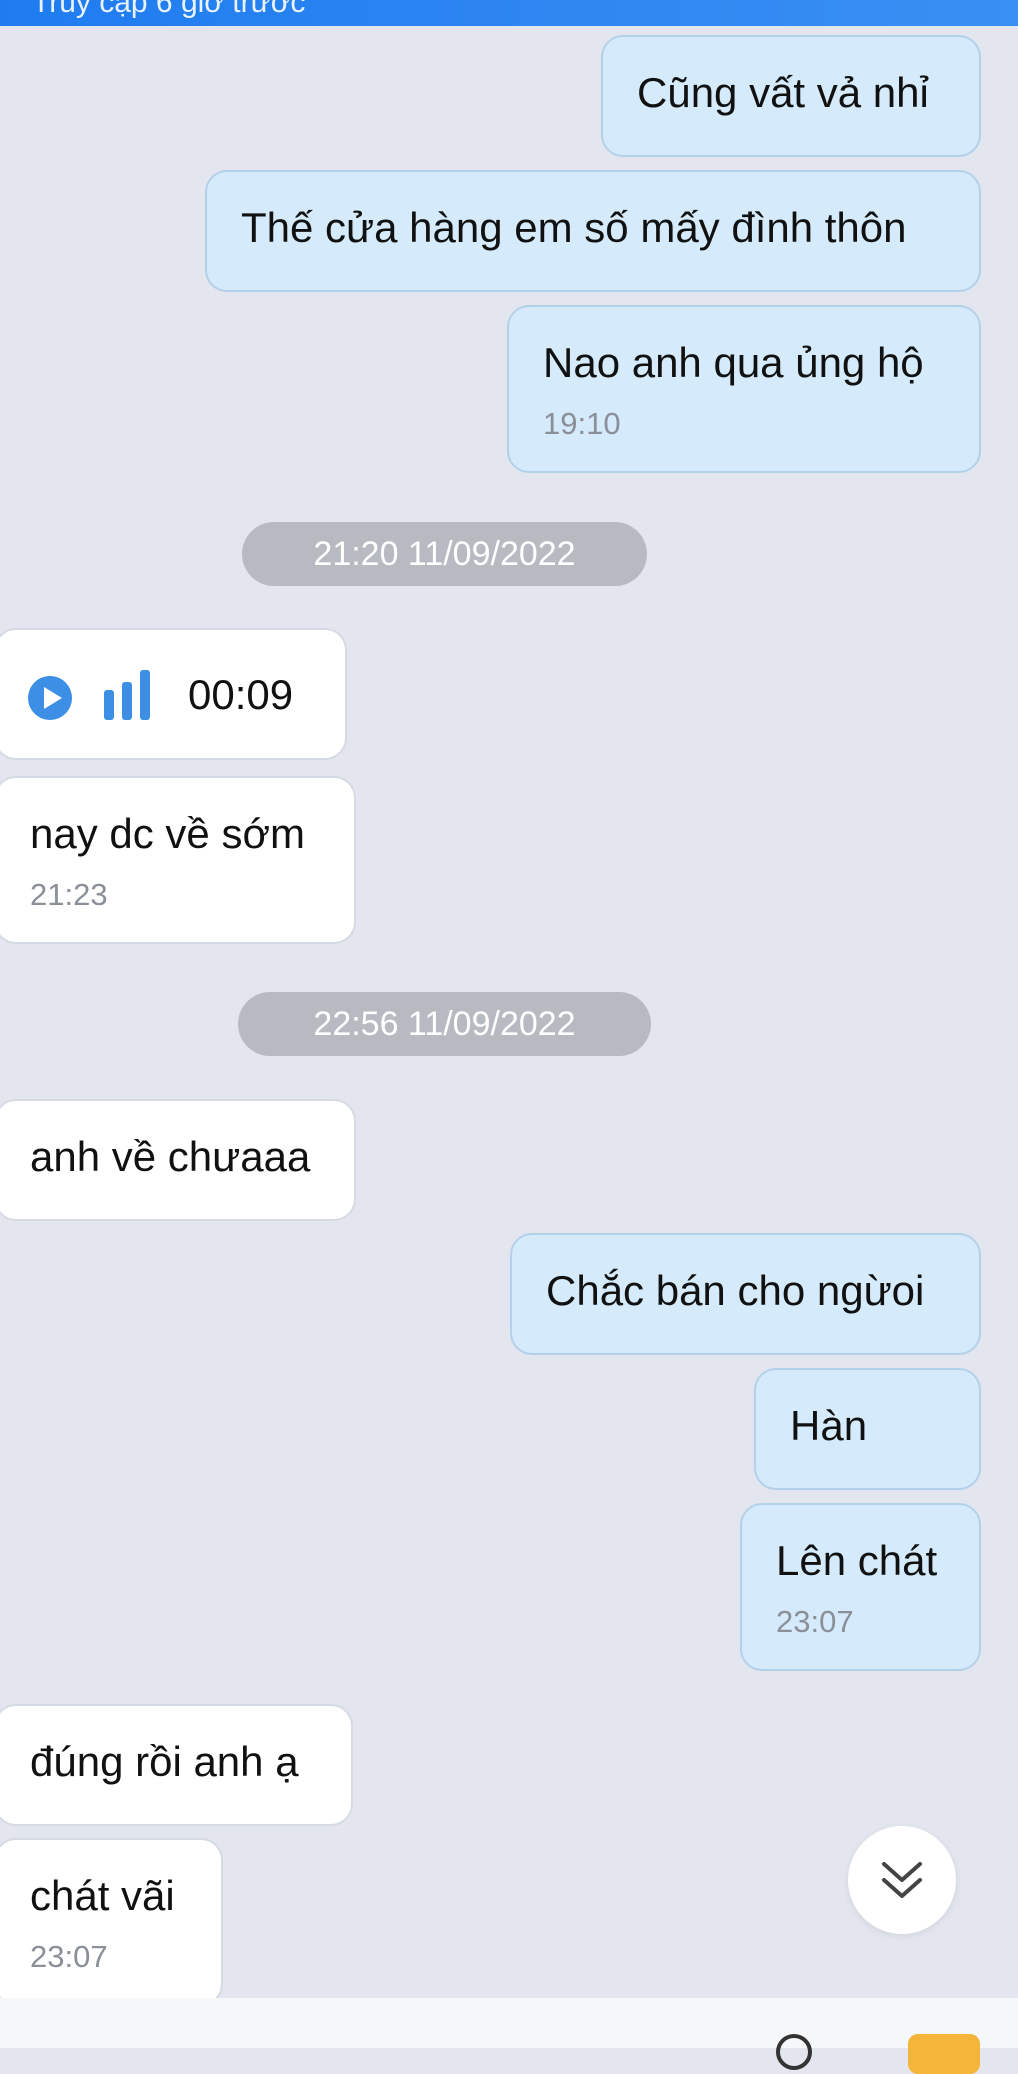  Describe the element at coordinates (794, 2052) in the screenshot. I see `search-icon` at that location.